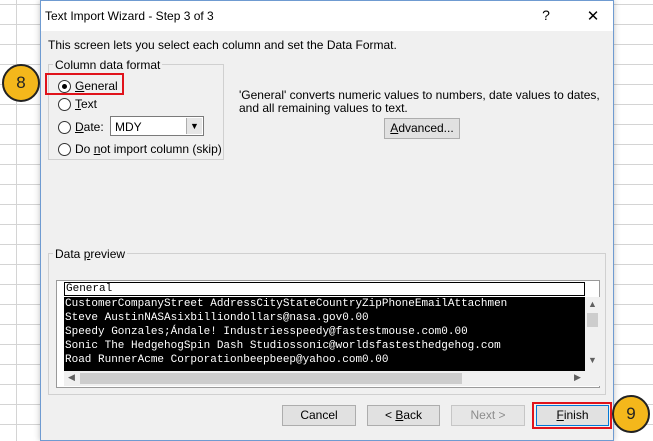 This screenshot has width=653, height=441. Describe the element at coordinates (96, 86) in the screenshot. I see `radio-general-label: General` at that location.